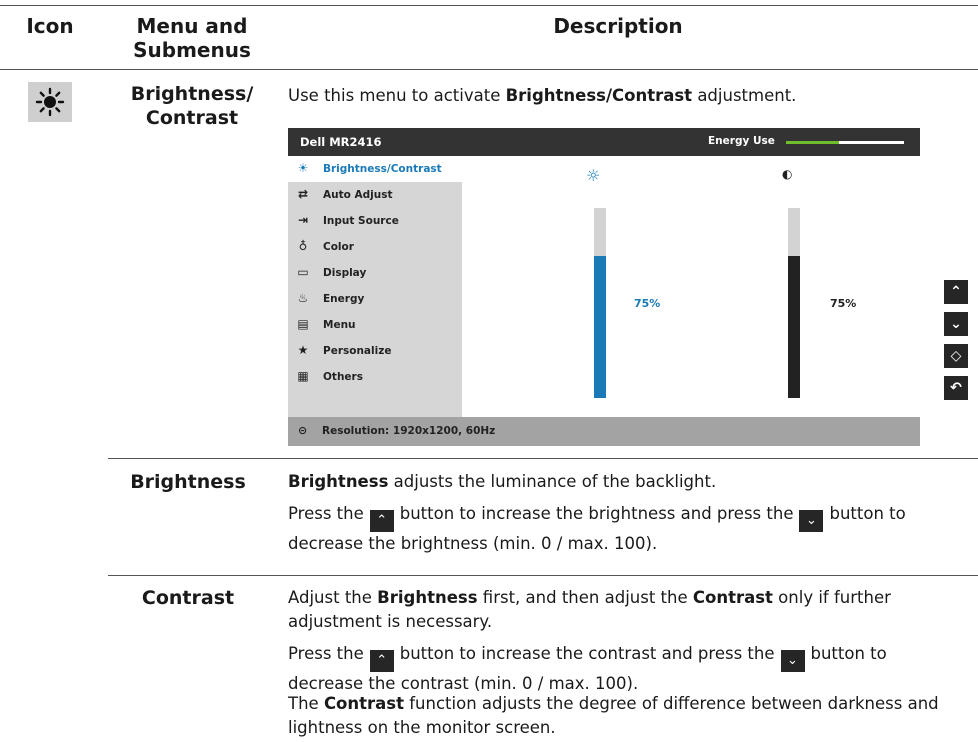 This screenshot has height=742, width=978. What do you see at coordinates (956, 324) in the screenshot?
I see `down-arrow-button: ⌄` at bounding box center [956, 324].